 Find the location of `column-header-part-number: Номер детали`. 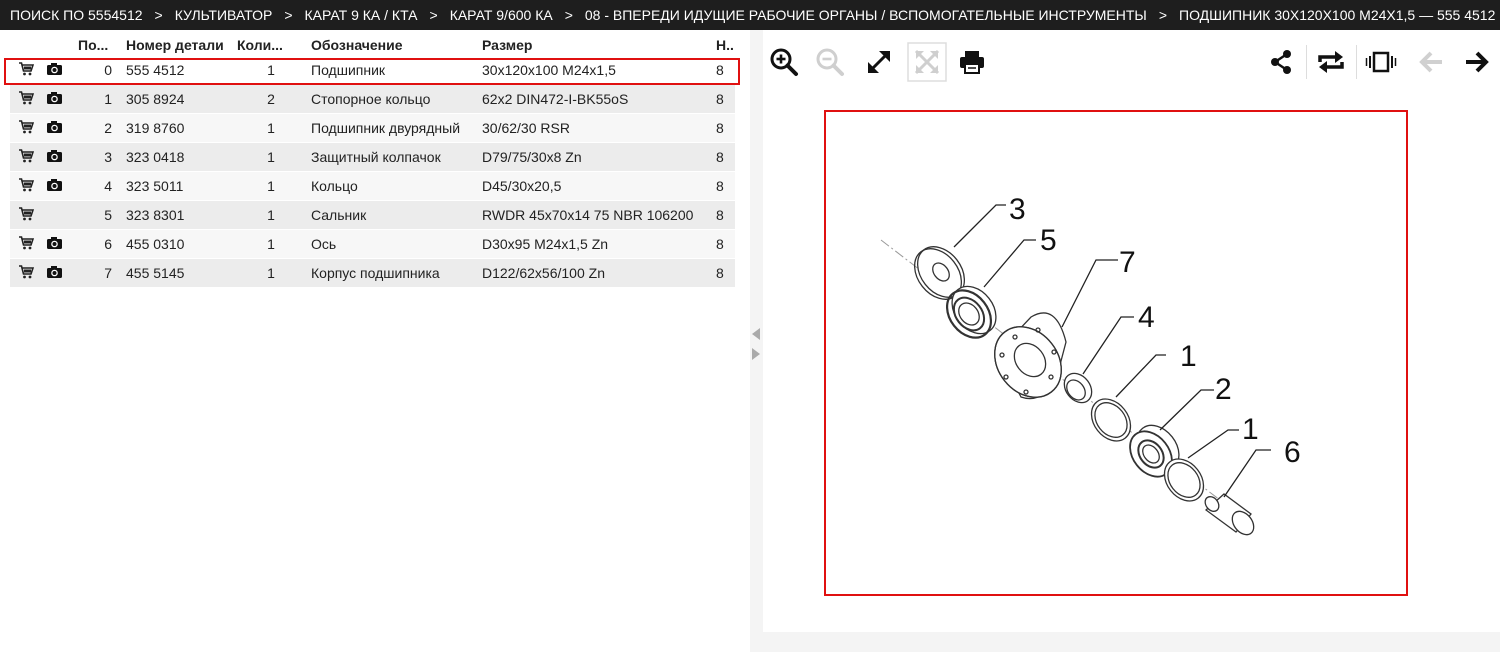

column-header-part-number: Номер детали is located at coordinates (178, 45).